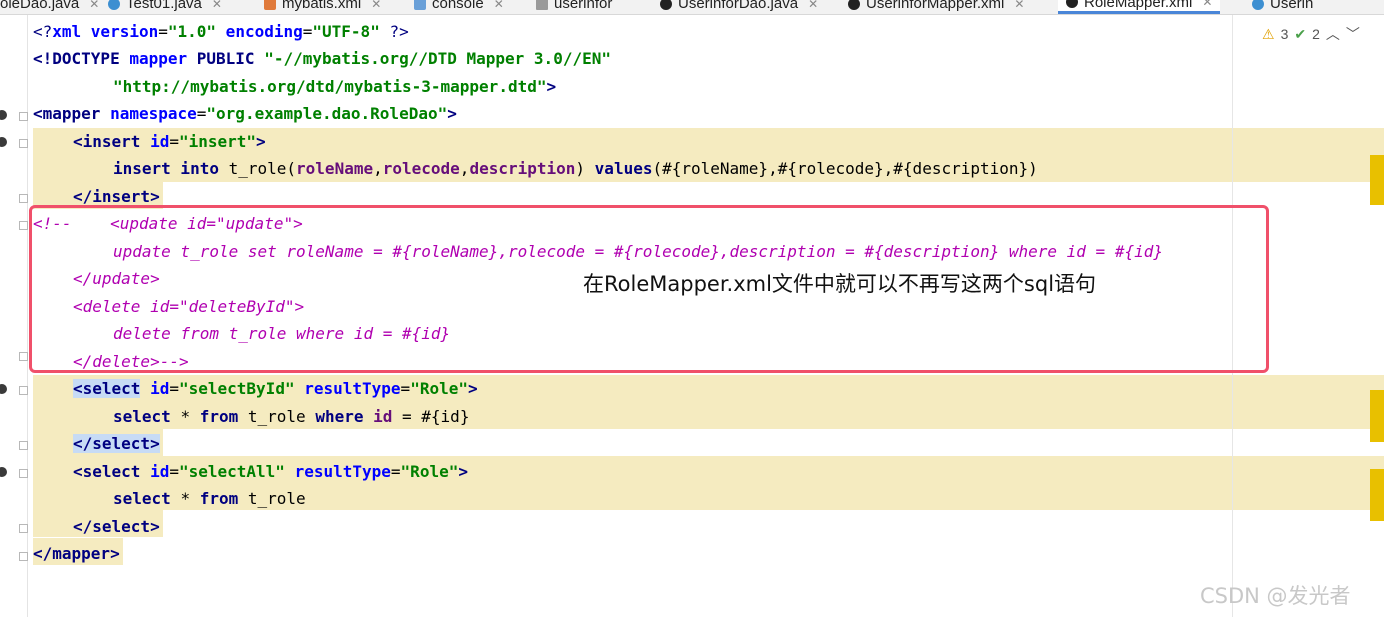  What do you see at coordinates (1268, 33) in the screenshot?
I see `warning-icon: ⚠` at bounding box center [1268, 33].